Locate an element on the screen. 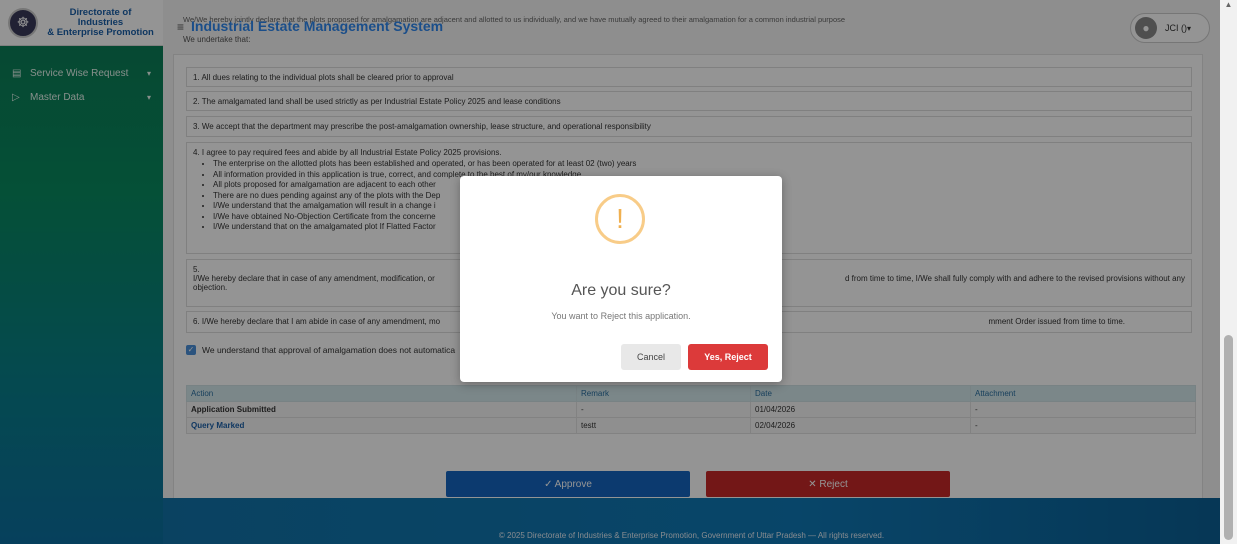 This screenshot has height=544, width=1237. confirm-reject-button: Yes, Reject is located at coordinates (728, 357).